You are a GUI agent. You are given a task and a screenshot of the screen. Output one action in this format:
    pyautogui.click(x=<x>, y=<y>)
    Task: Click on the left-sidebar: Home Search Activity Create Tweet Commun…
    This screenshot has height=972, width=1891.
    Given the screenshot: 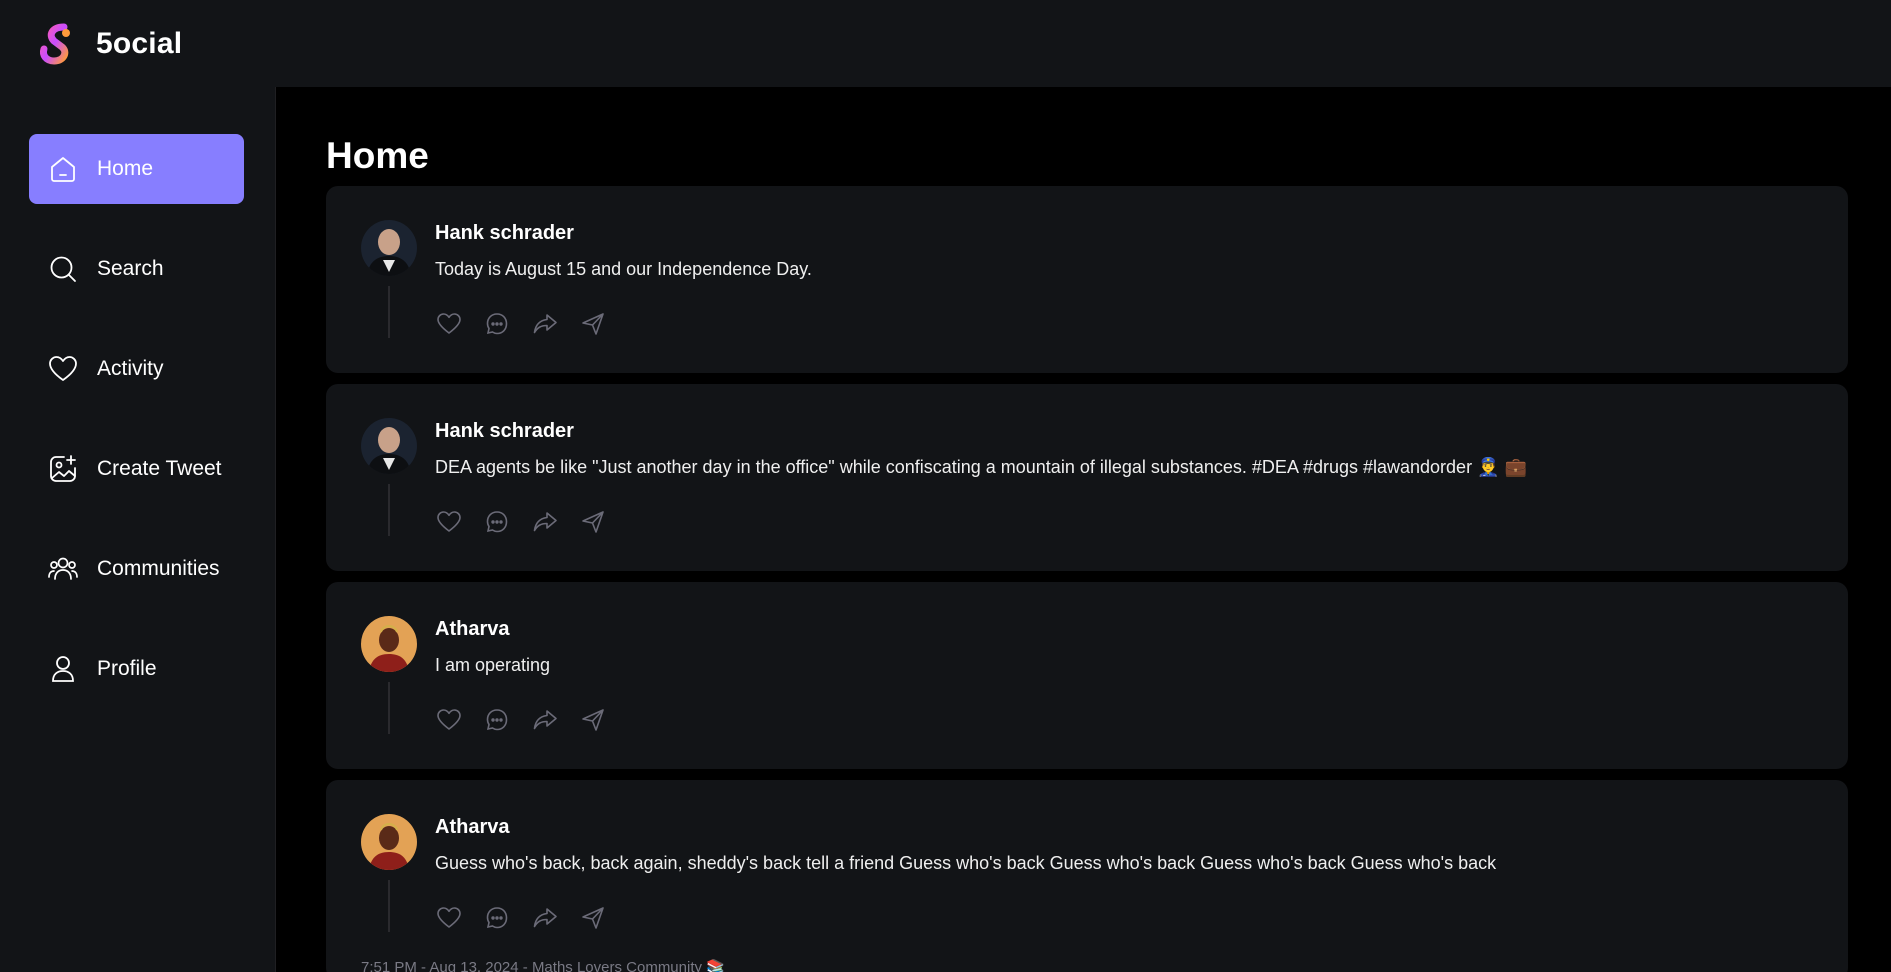 What is the action you would take?
    pyautogui.click(x=138, y=529)
    